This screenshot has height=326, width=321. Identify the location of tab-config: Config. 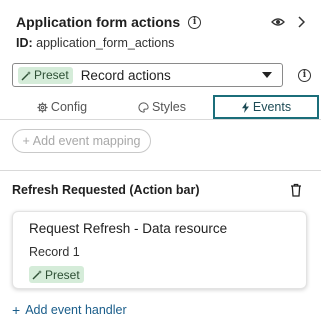
(62, 107).